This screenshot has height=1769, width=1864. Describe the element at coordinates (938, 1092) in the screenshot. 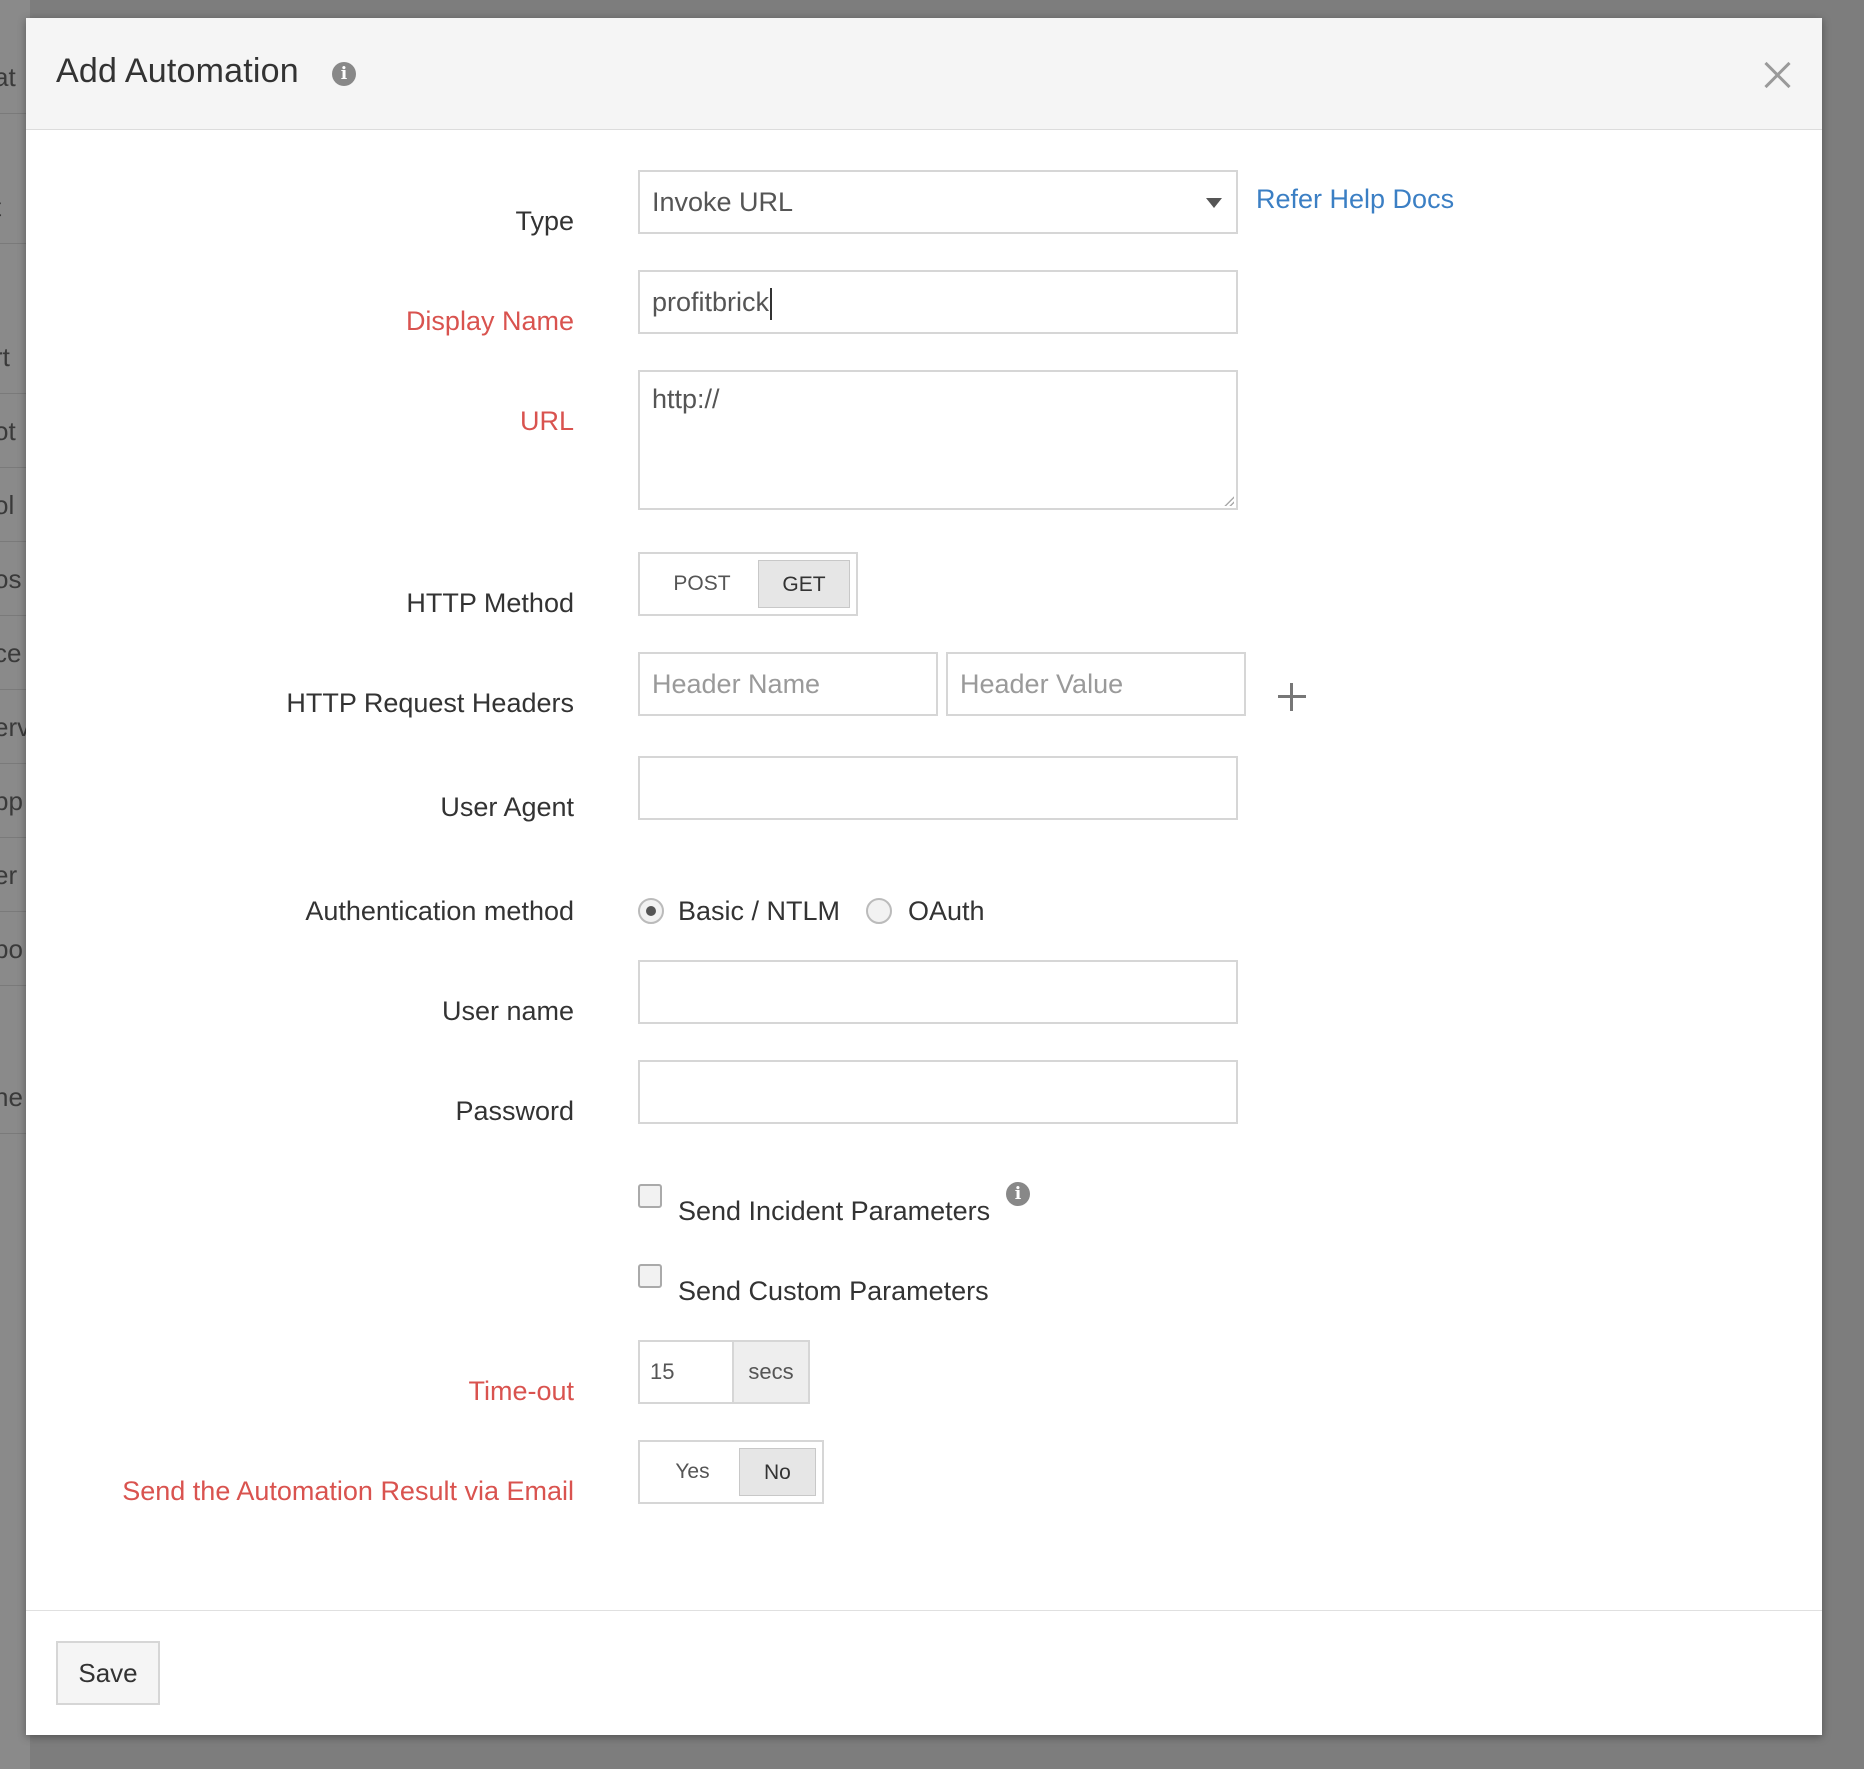

I see `password-input` at that location.